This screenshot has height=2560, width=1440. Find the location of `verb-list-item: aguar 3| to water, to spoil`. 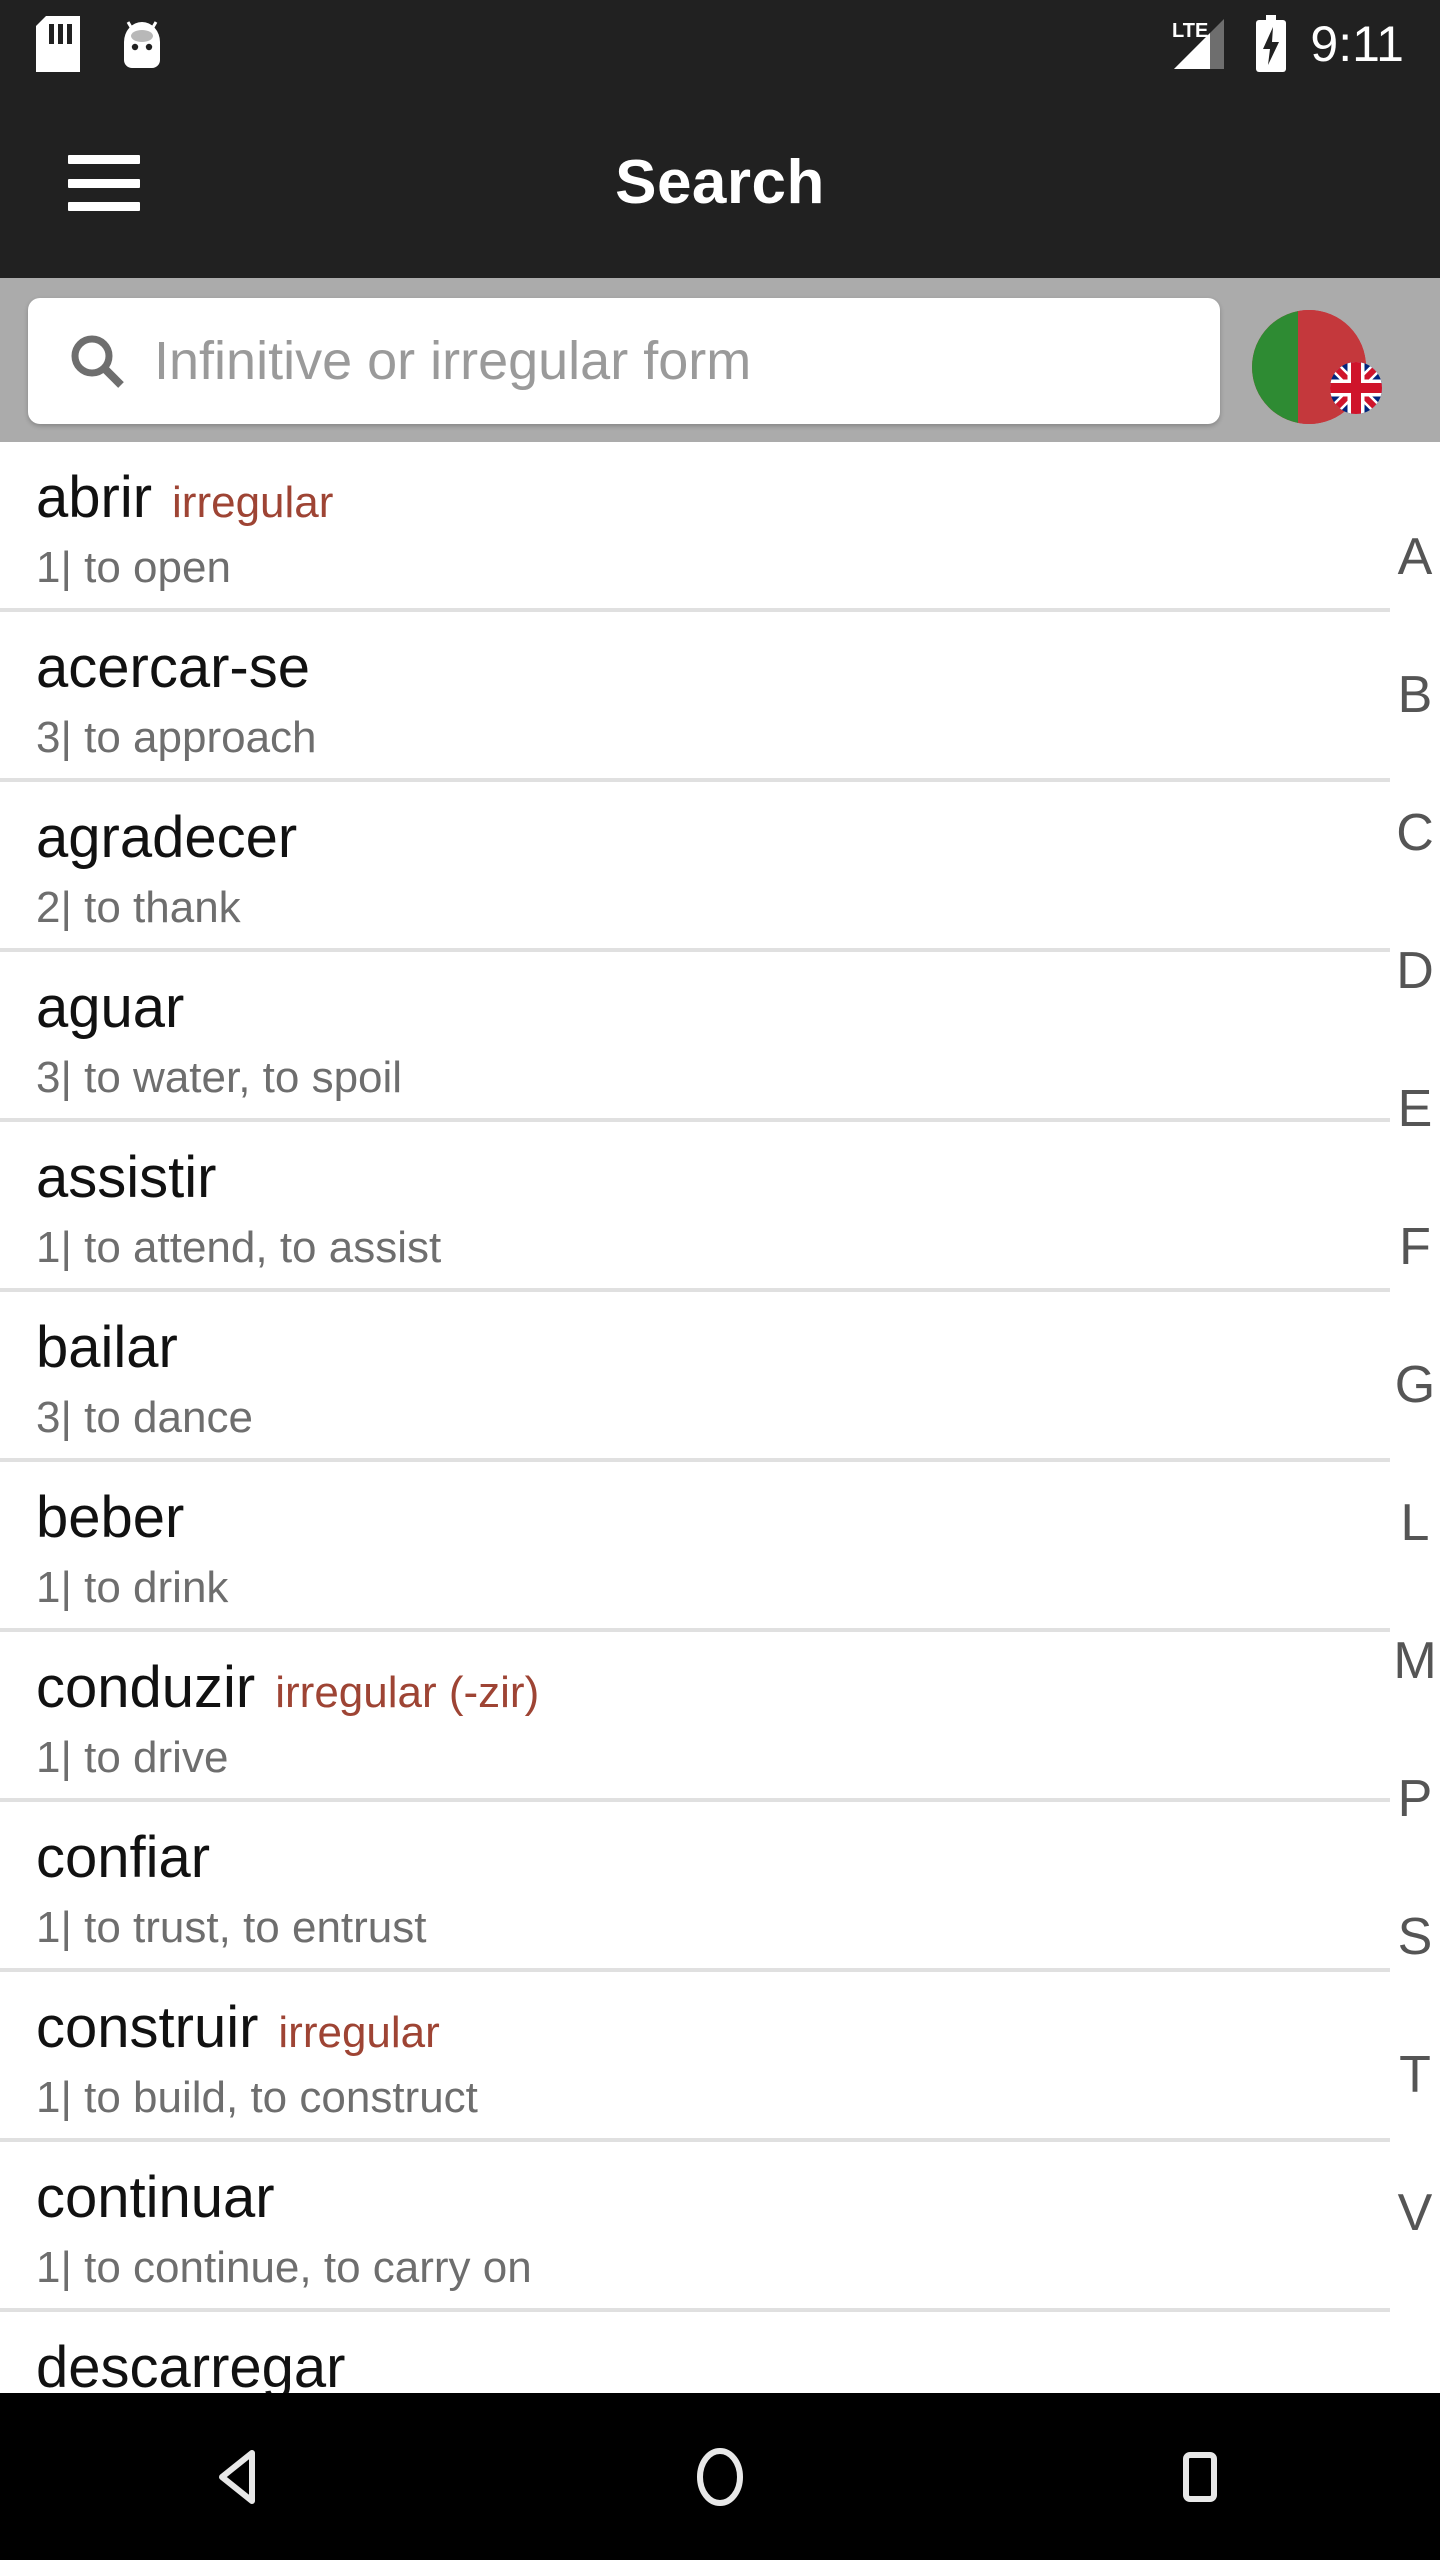

verb-list-item: aguar 3| to water, to spoil is located at coordinates (720, 1037).